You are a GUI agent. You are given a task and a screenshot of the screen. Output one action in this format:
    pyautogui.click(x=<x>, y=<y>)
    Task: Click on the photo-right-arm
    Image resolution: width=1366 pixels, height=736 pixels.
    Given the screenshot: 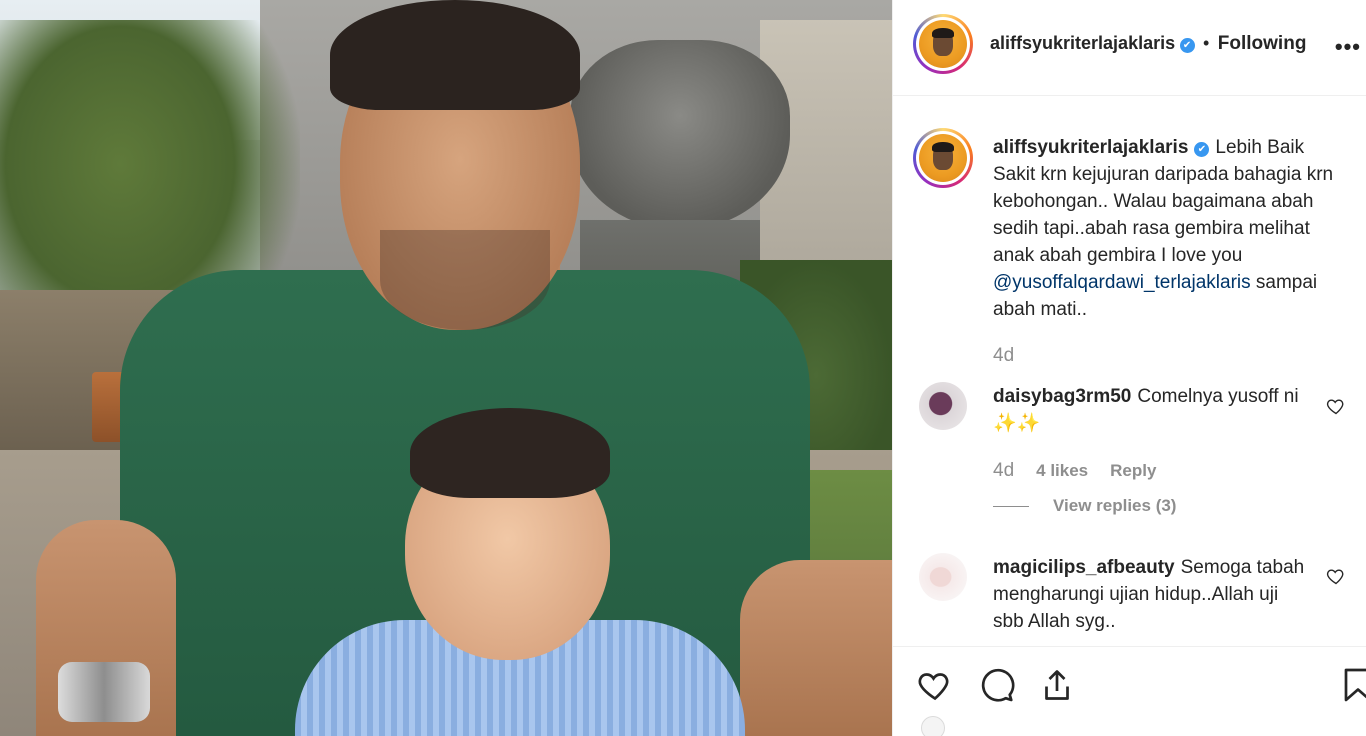 What is the action you would take?
    pyautogui.click(x=816, y=648)
    